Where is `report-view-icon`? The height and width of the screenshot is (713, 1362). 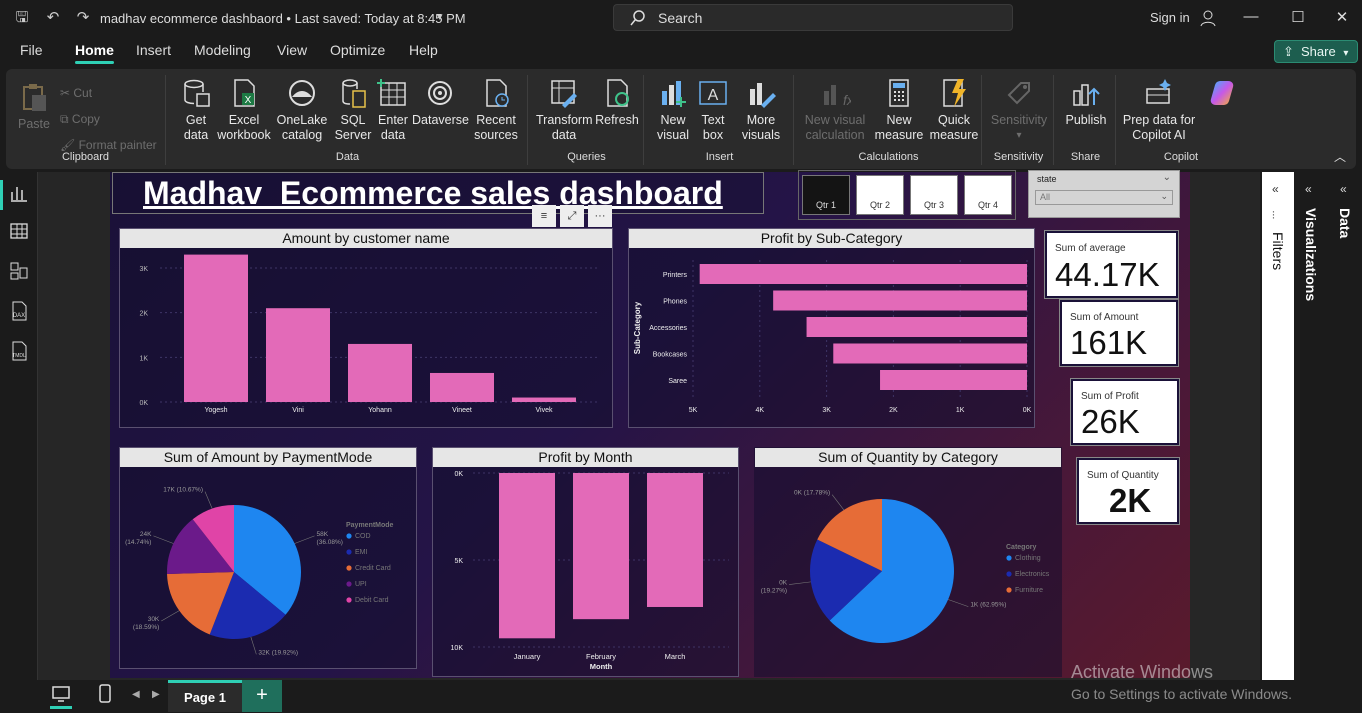
report-view-icon is located at coordinates (19, 193).